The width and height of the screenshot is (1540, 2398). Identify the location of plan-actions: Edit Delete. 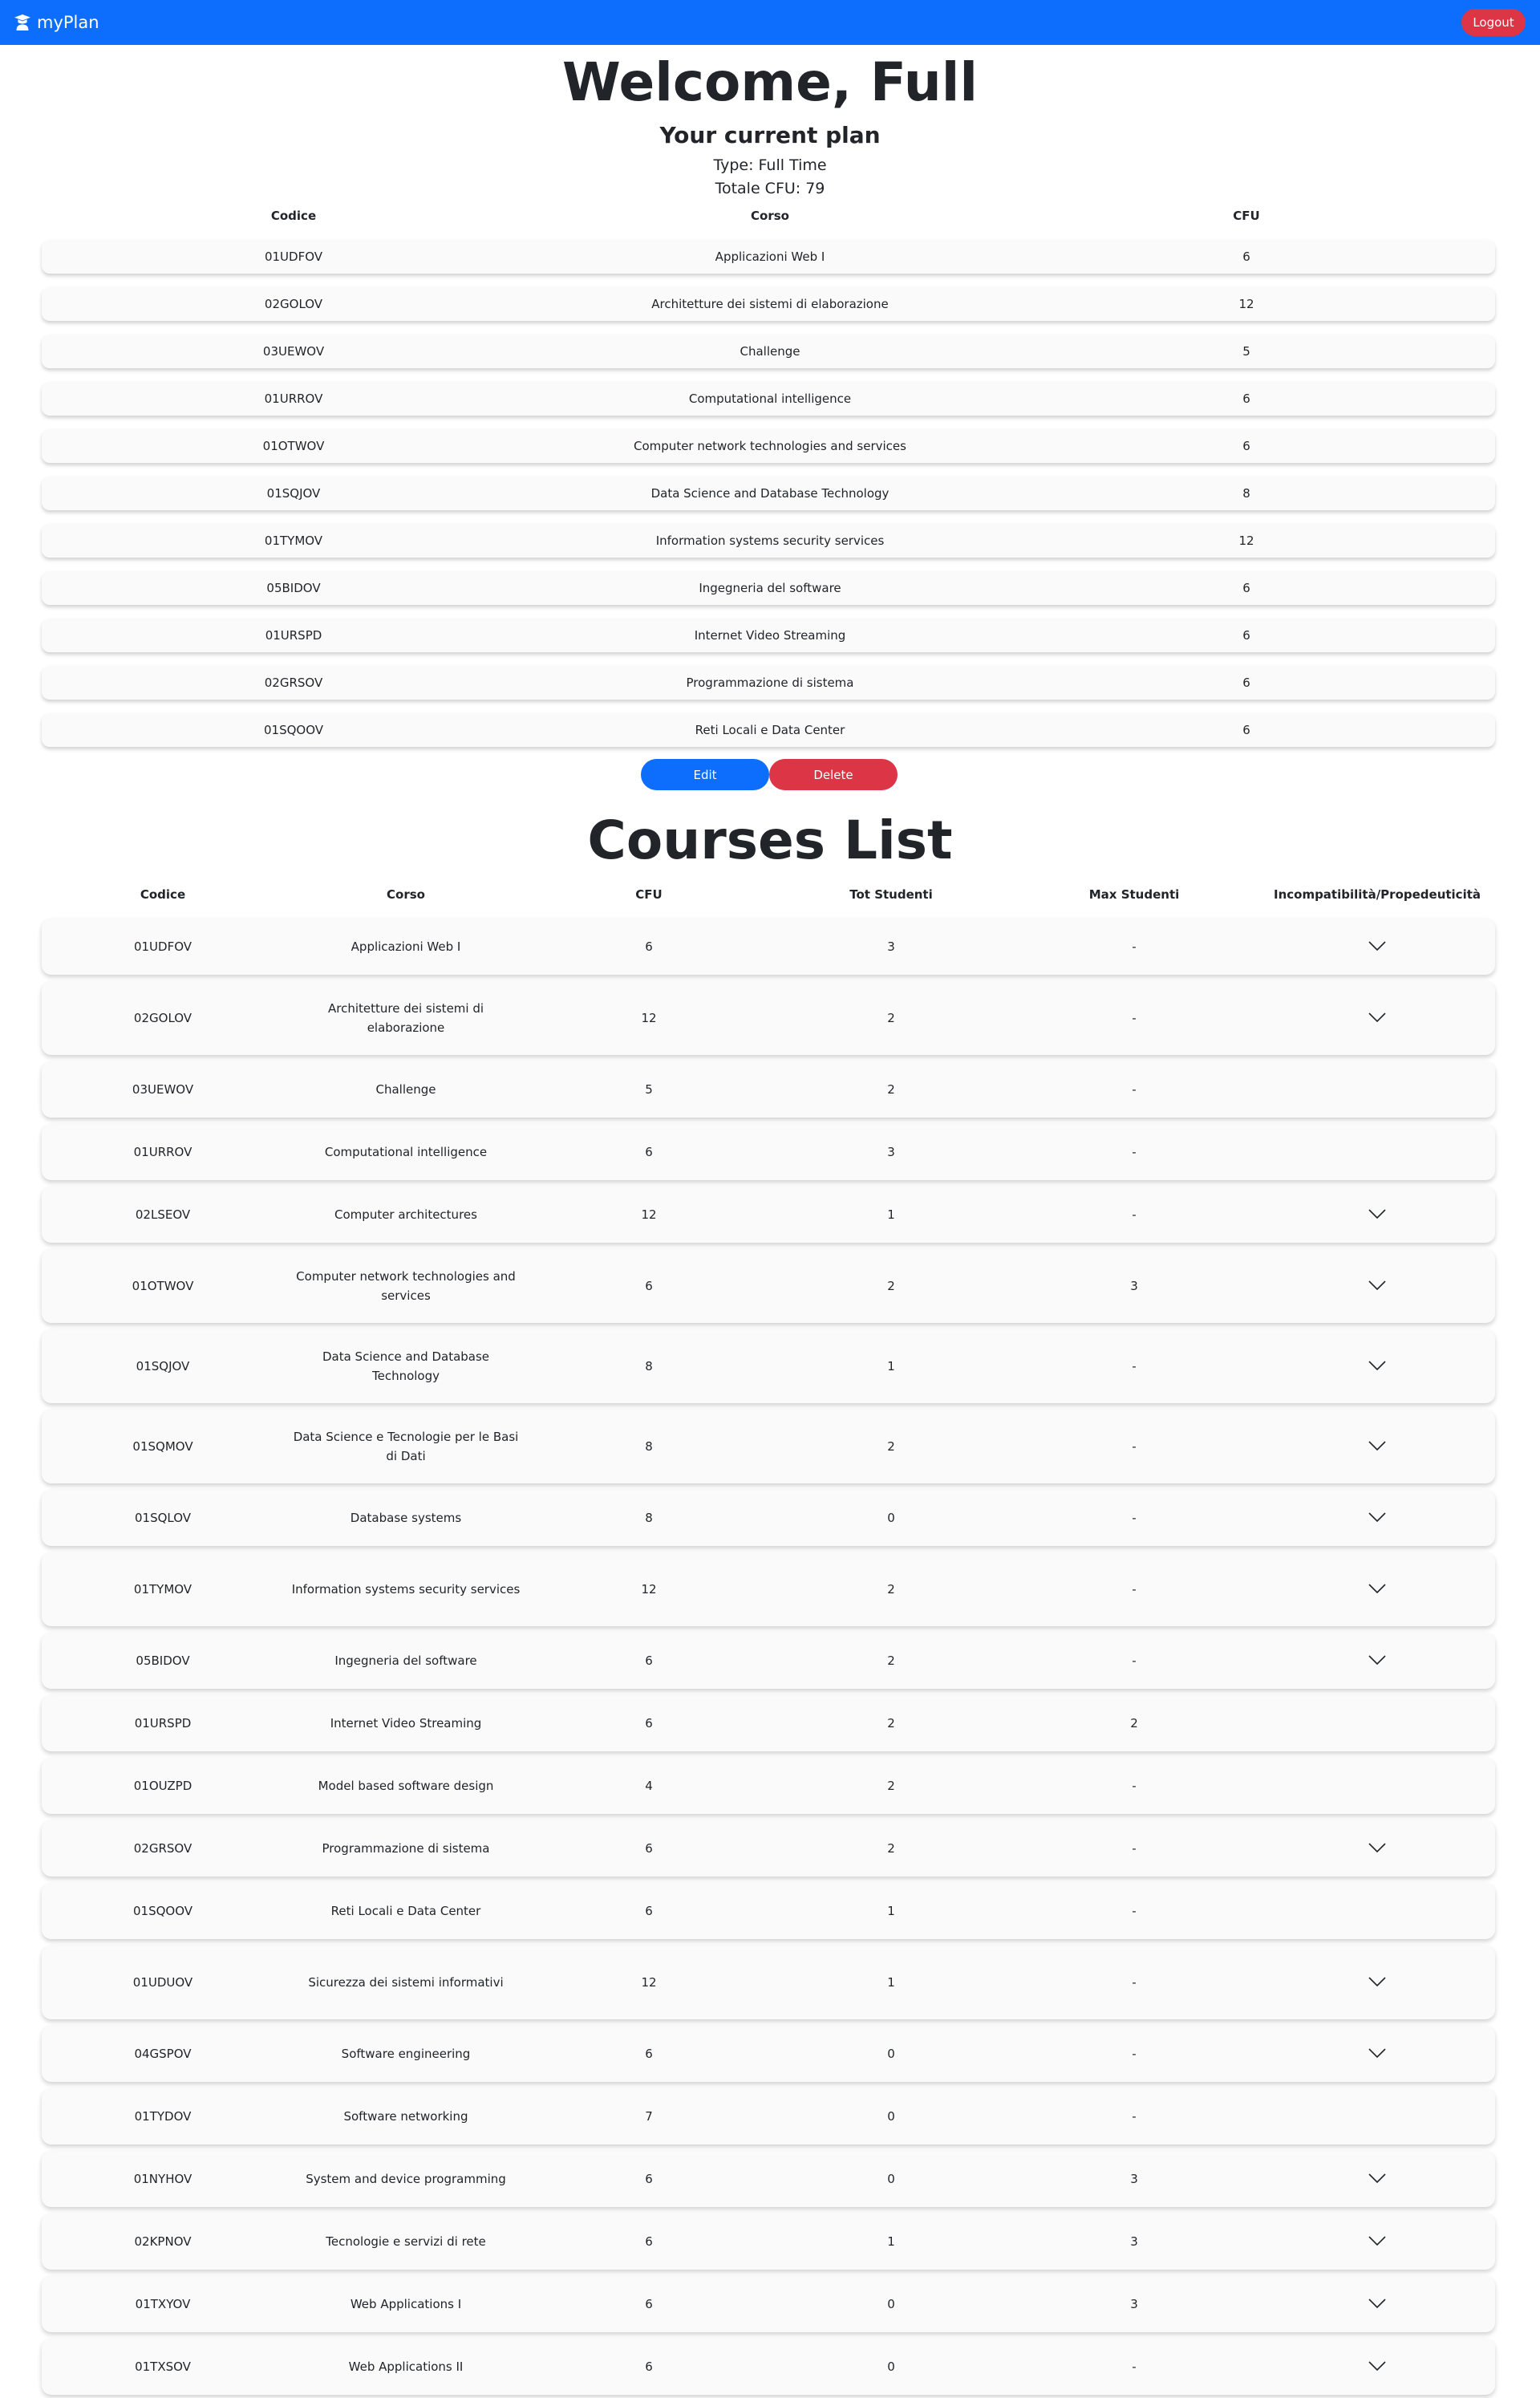
(769, 775).